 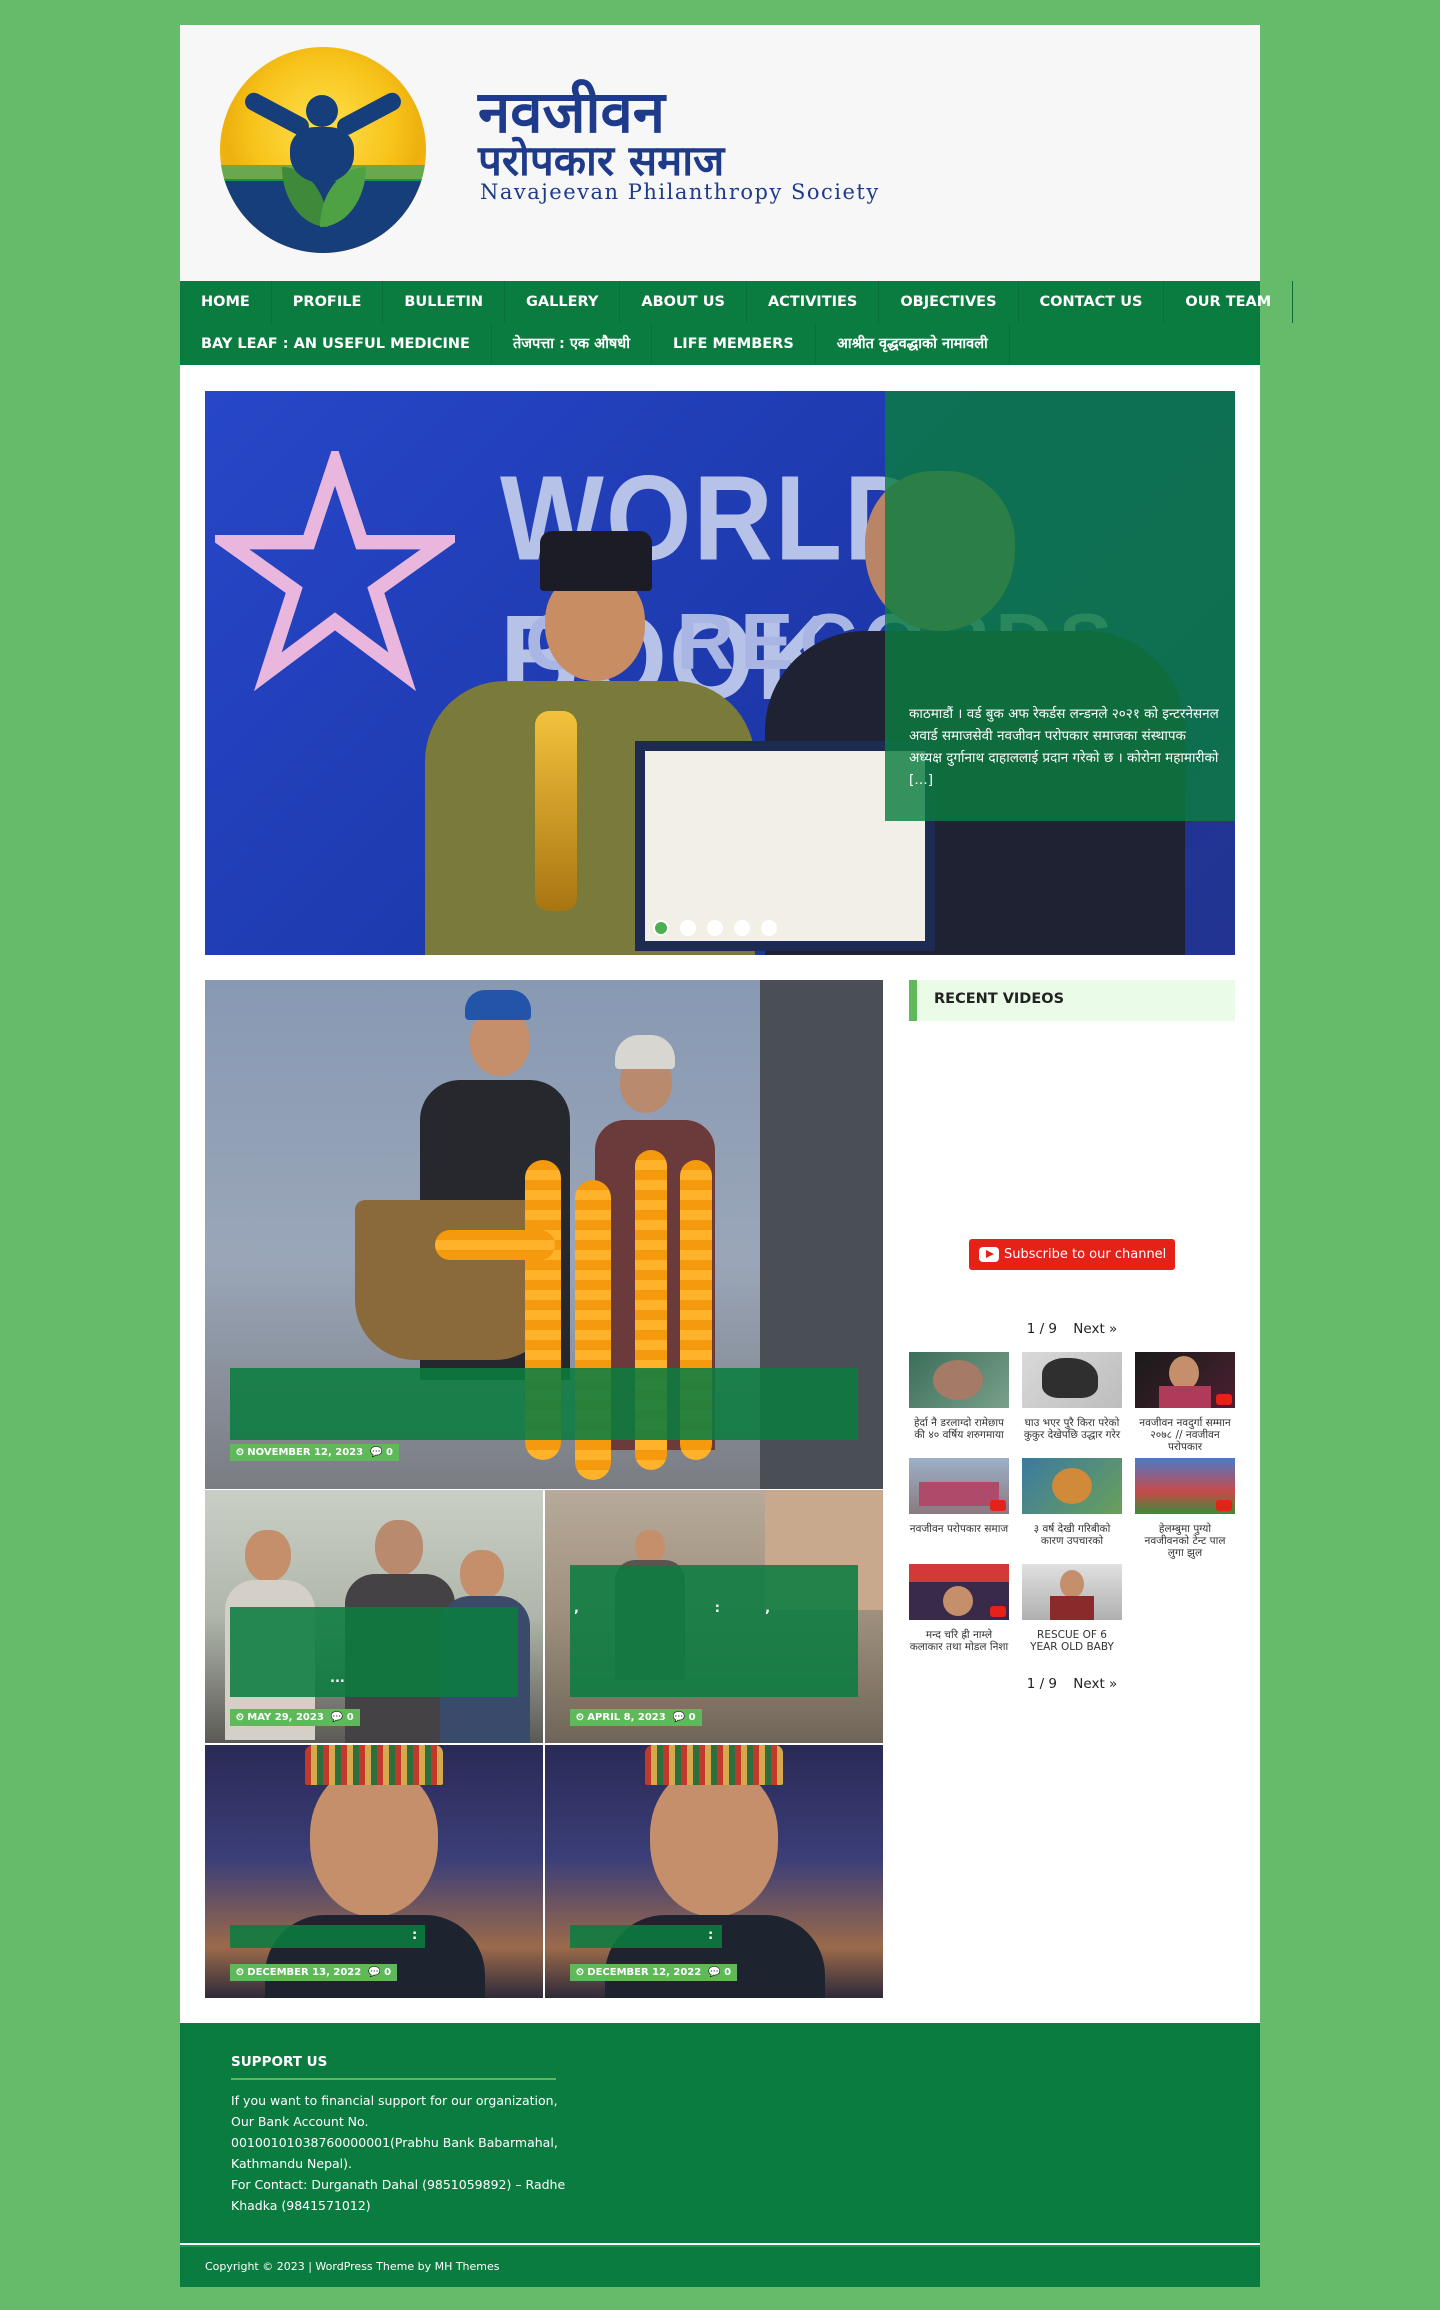 What do you see at coordinates (1085, 1254) in the screenshot?
I see `subscribe-label: Subscribe to our channel` at bounding box center [1085, 1254].